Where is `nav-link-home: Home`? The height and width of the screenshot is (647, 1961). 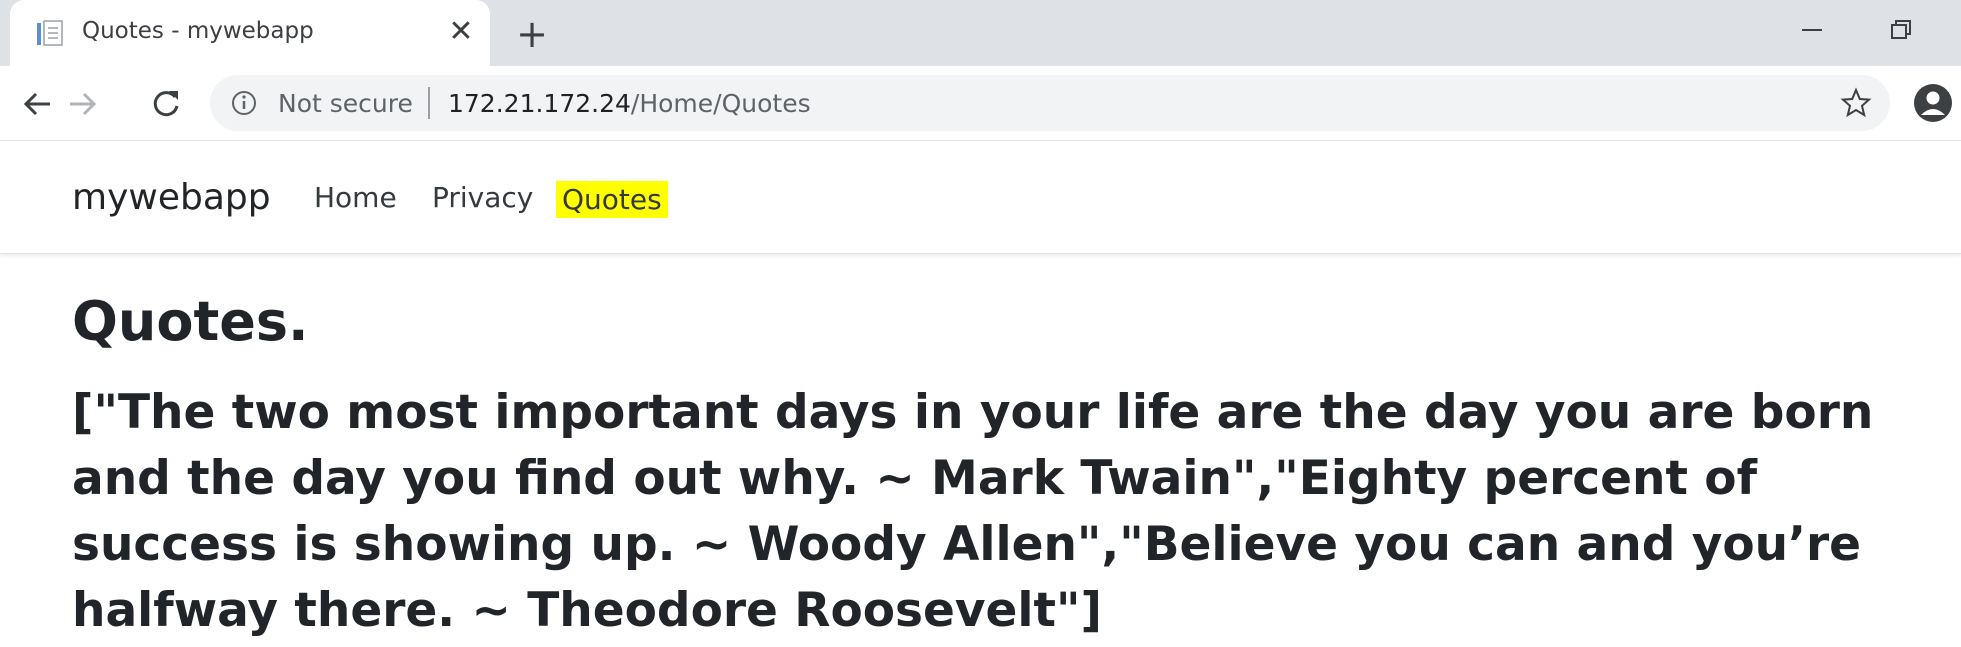
nav-link-home: Home is located at coordinates (355, 197).